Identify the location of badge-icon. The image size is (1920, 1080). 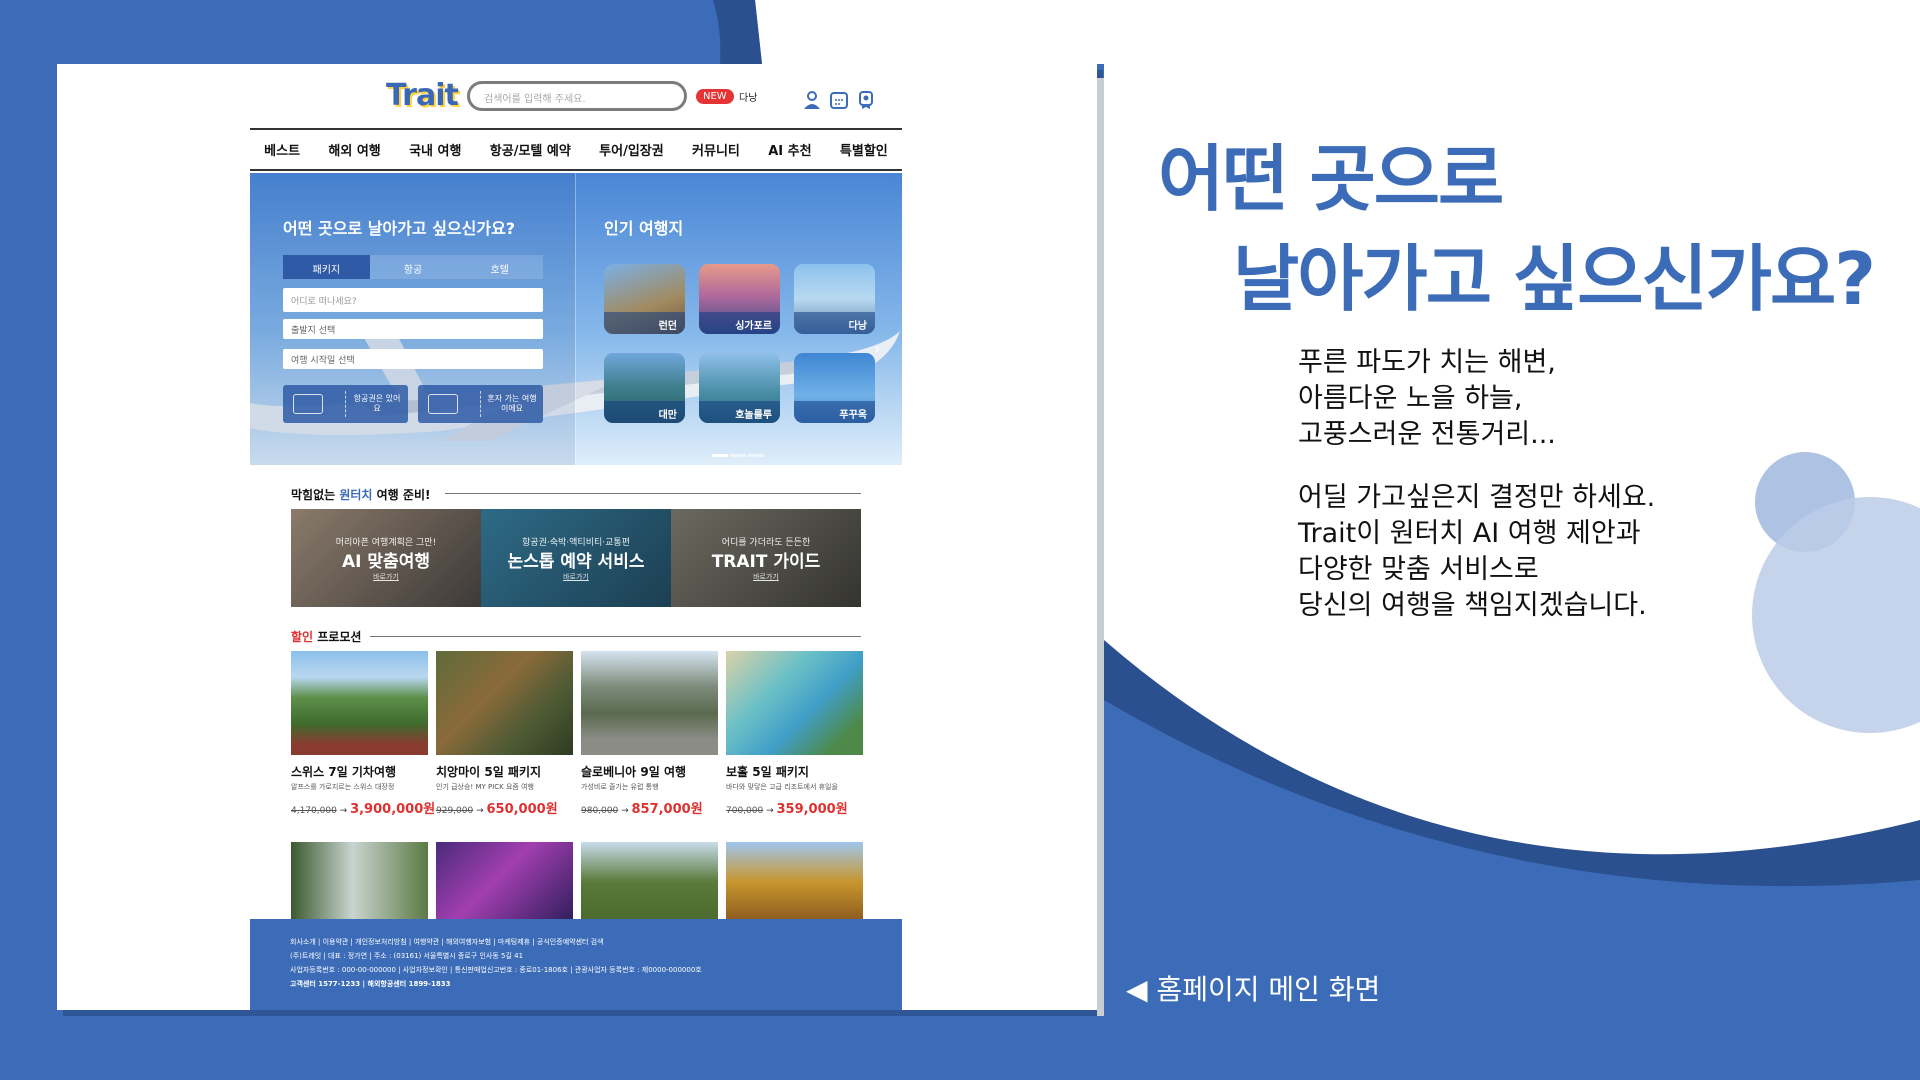
(866, 100).